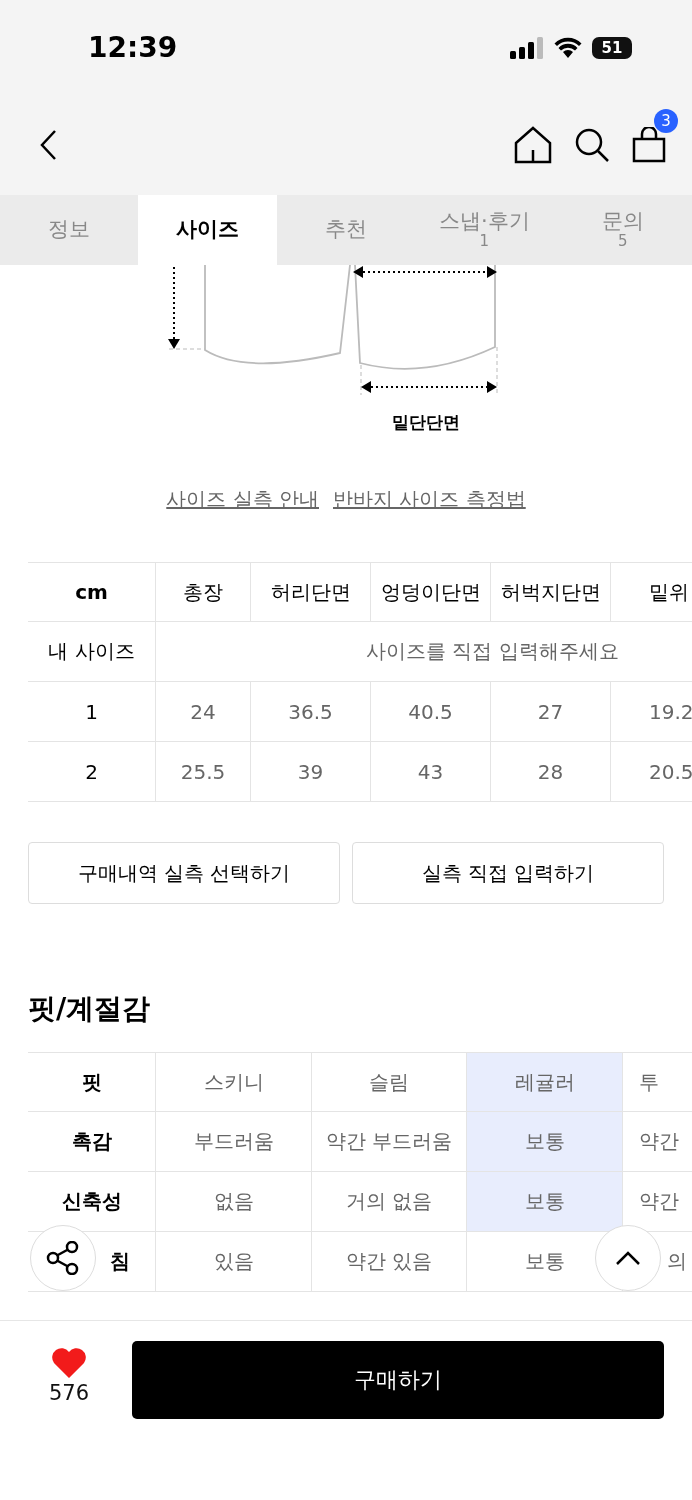 Image resolution: width=692 pixels, height=1500 pixels. What do you see at coordinates (550, 592) in the screenshot?
I see `column-header: 허벅지단면` at bounding box center [550, 592].